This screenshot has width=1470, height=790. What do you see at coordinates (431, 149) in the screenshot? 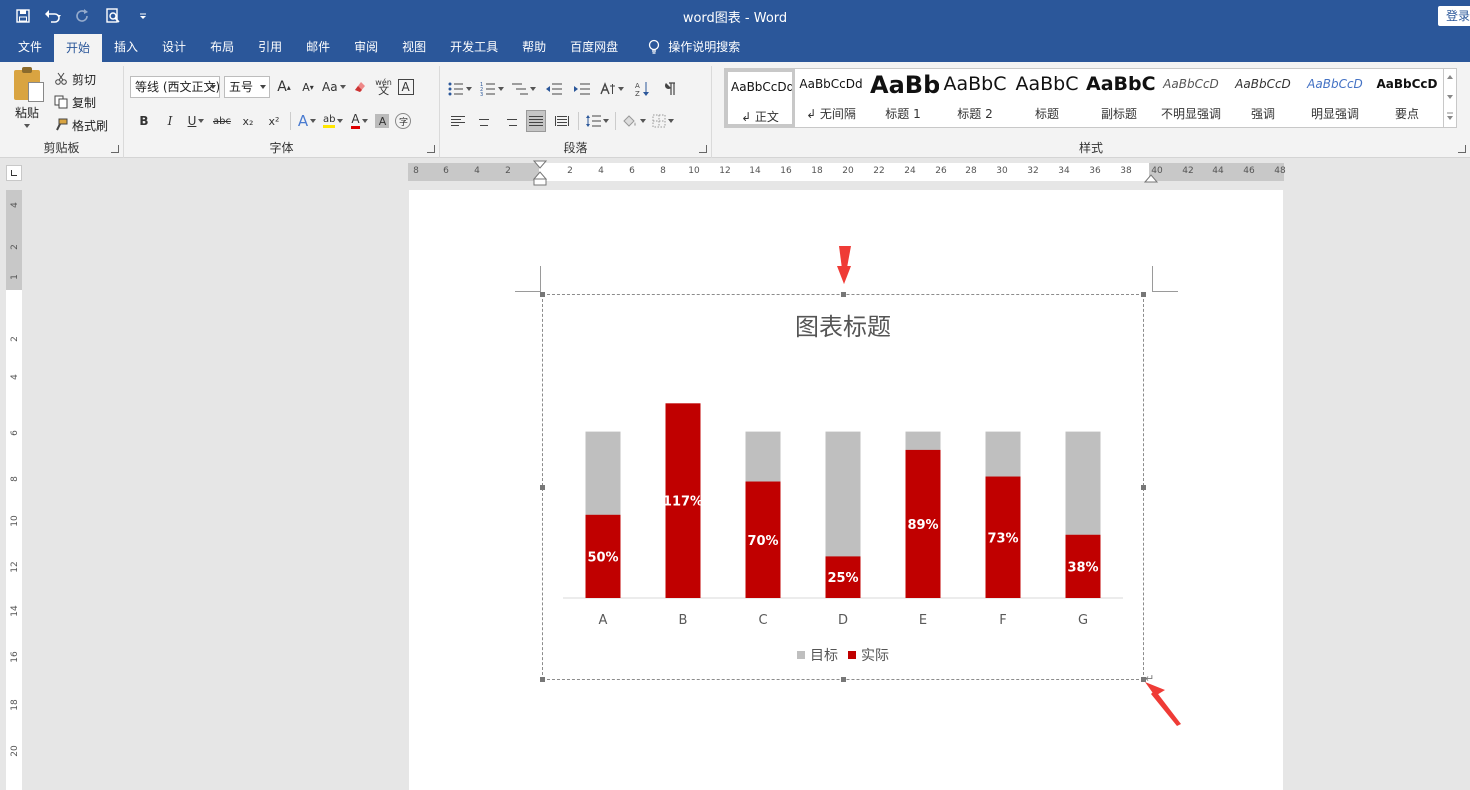
I see `font-launcher-icon` at bounding box center [431, 149].